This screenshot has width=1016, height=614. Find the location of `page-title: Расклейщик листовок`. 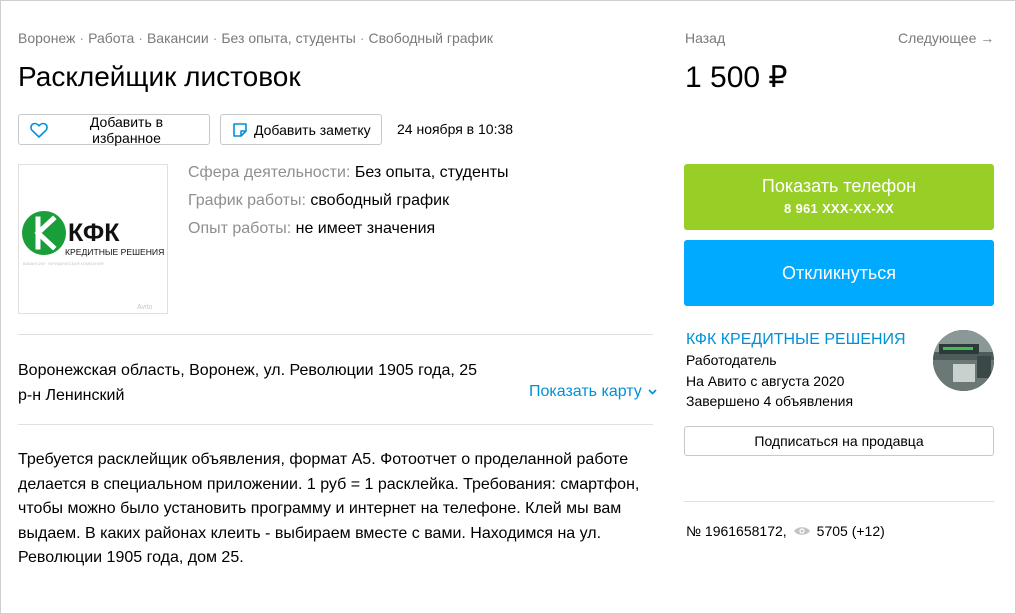

page-title: Расклейщик листовок is located at coordinates (159, 76).